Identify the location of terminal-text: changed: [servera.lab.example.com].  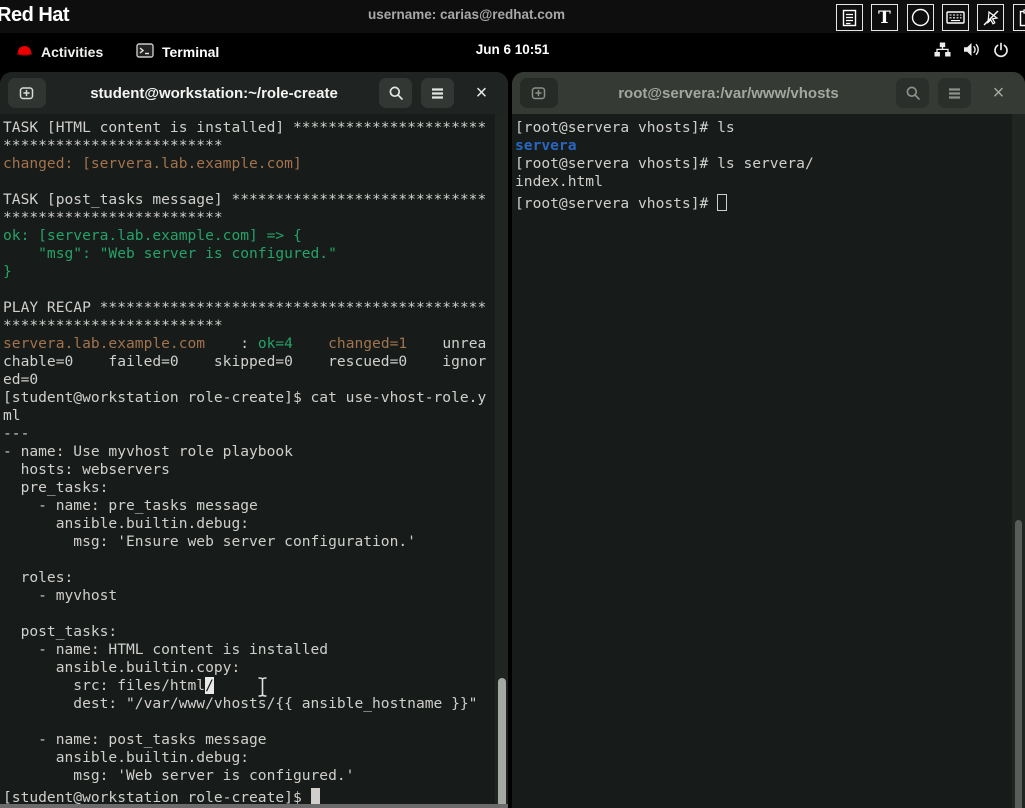
(152, 163).